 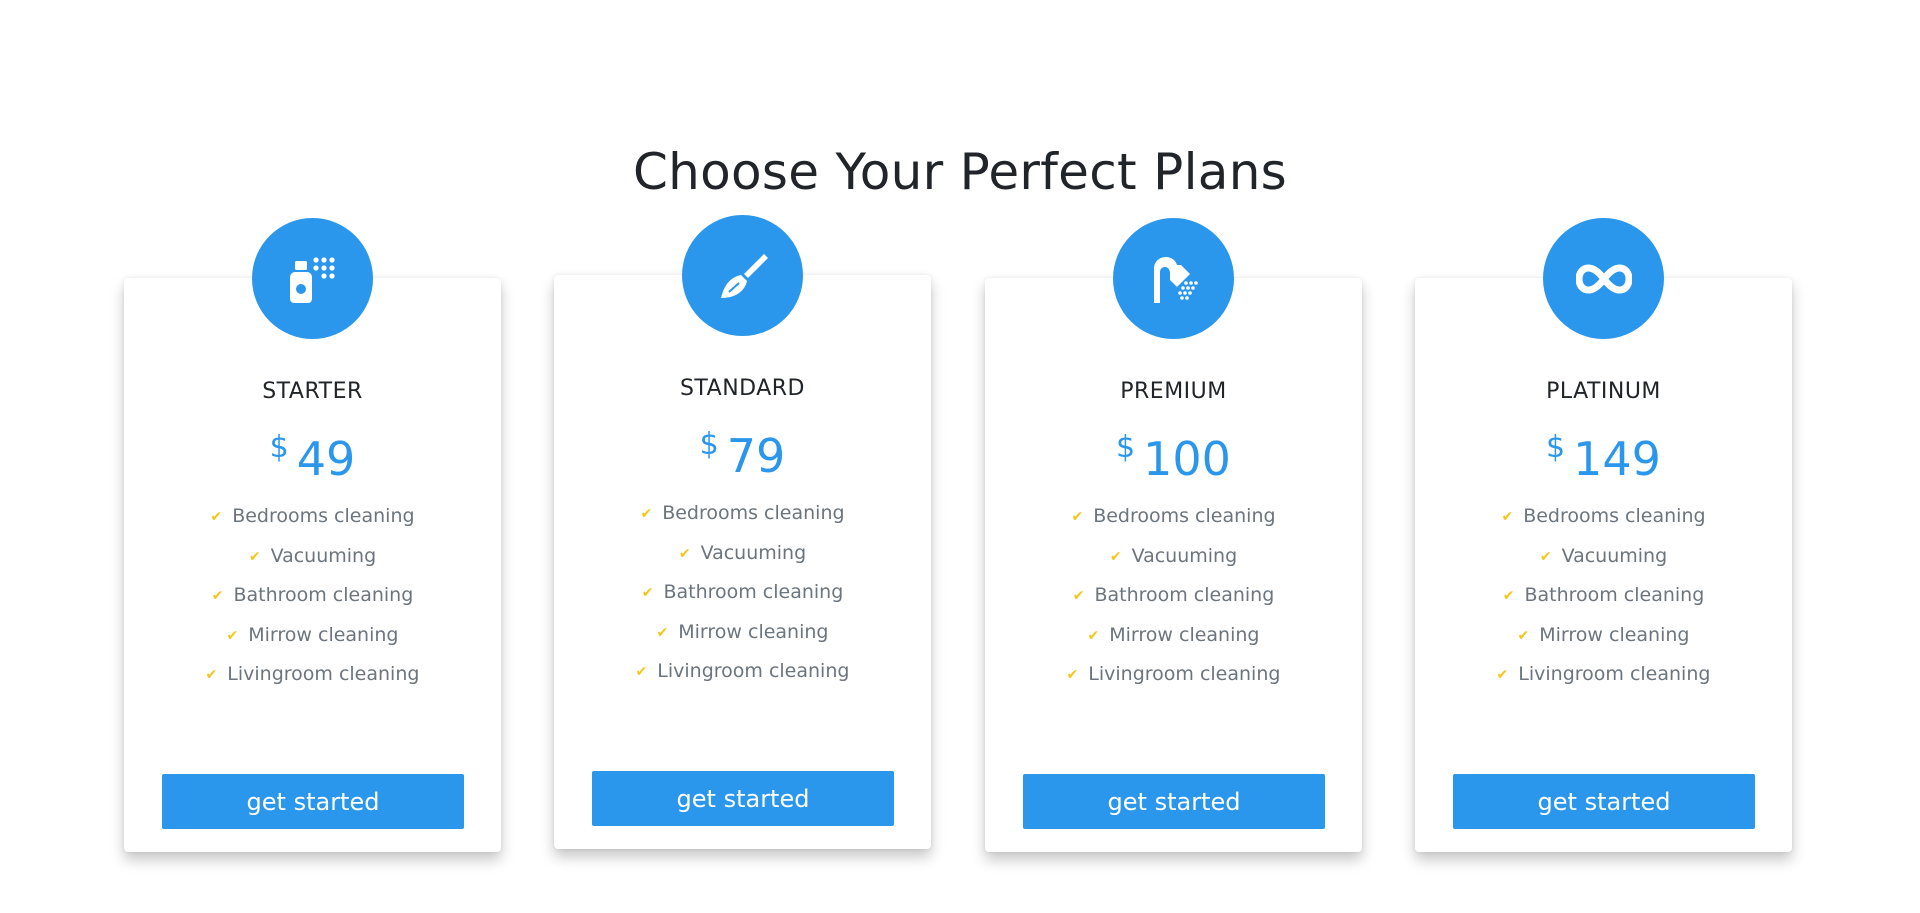 I want to click on infinity-icon, so click(x=1603, y=278).